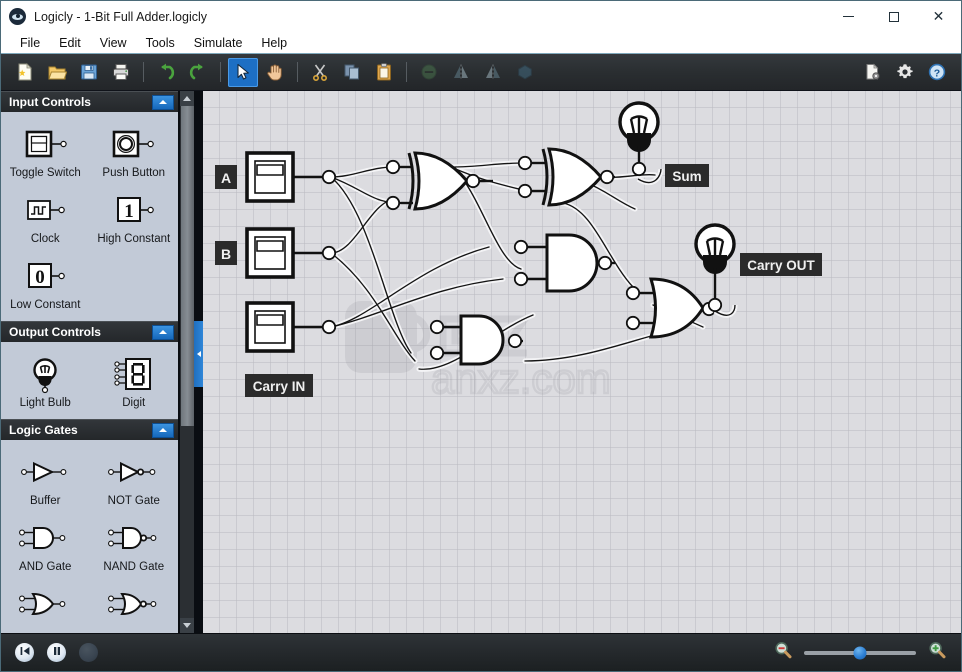 The image size is (962, 672). I want to click on palette-grid-output-controls: Light Bulb Digit, so click(89, 381).